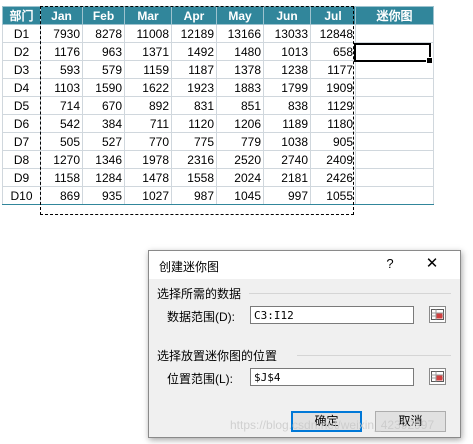 The width and height of the screenshot is (473, 444). What do you see at coordinates (240, 123) in the screenshot?
I see `value-cell: 1206` at bounding box center [240, 123].